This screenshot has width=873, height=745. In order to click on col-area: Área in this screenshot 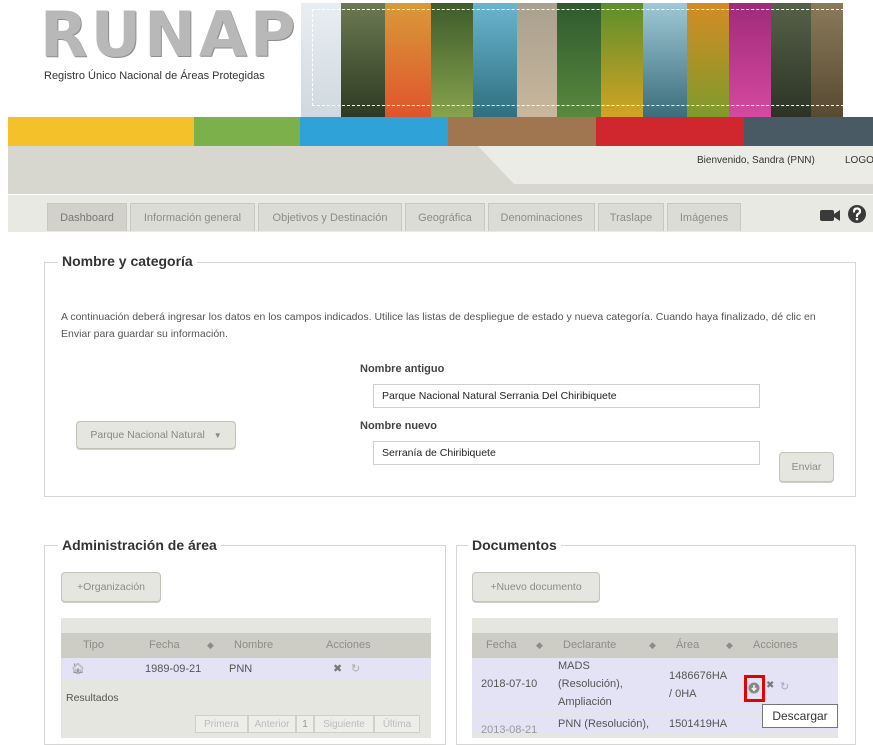, I will do `click(687, 645)`.